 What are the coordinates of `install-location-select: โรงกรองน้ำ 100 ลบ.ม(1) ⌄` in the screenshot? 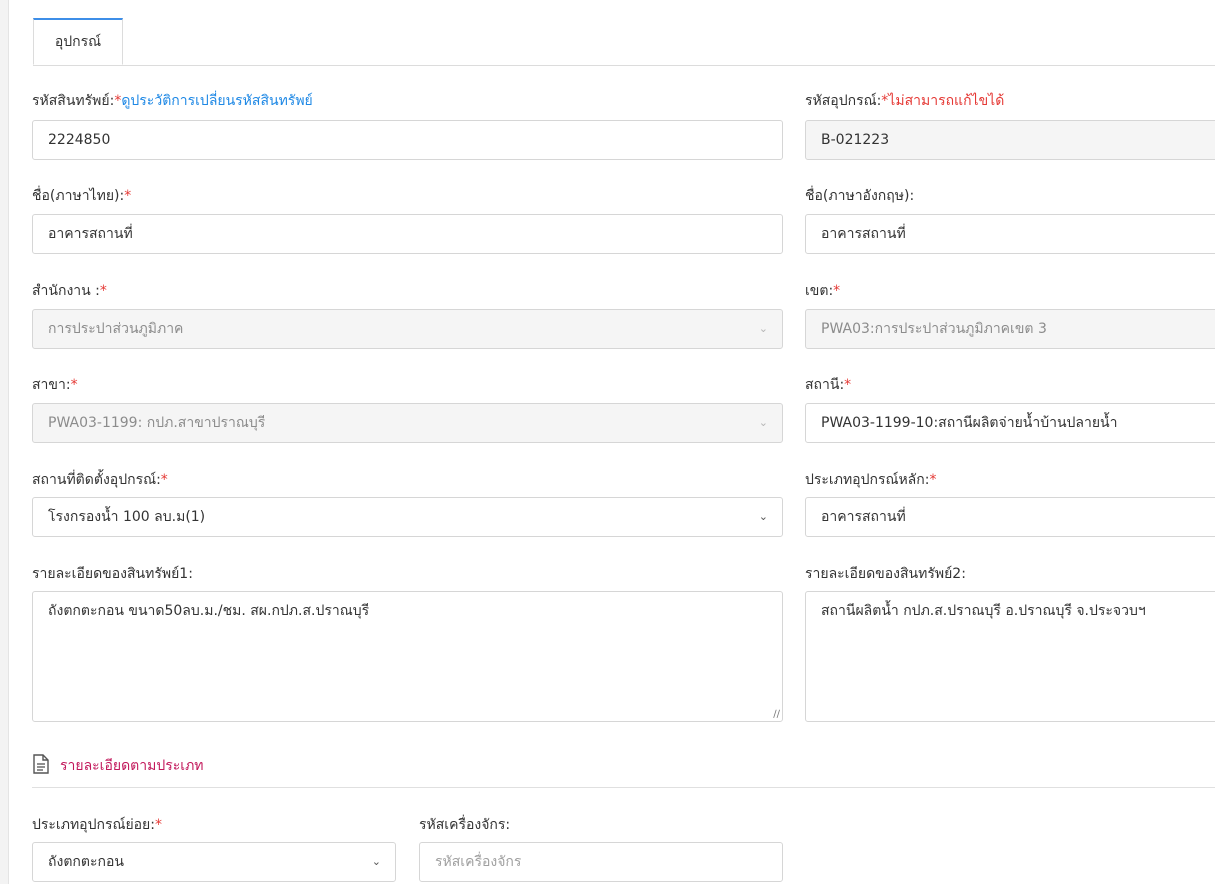 It's located at (407, 517).